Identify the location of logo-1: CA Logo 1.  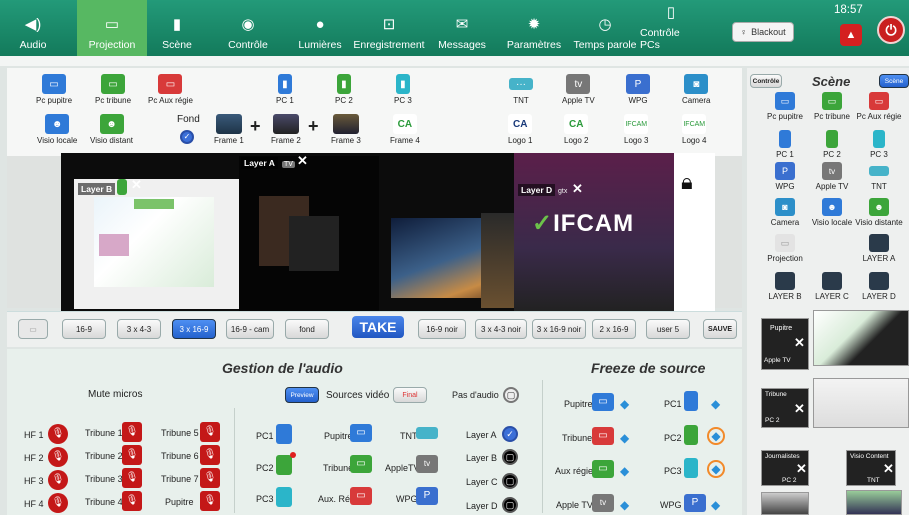
(520, 129).